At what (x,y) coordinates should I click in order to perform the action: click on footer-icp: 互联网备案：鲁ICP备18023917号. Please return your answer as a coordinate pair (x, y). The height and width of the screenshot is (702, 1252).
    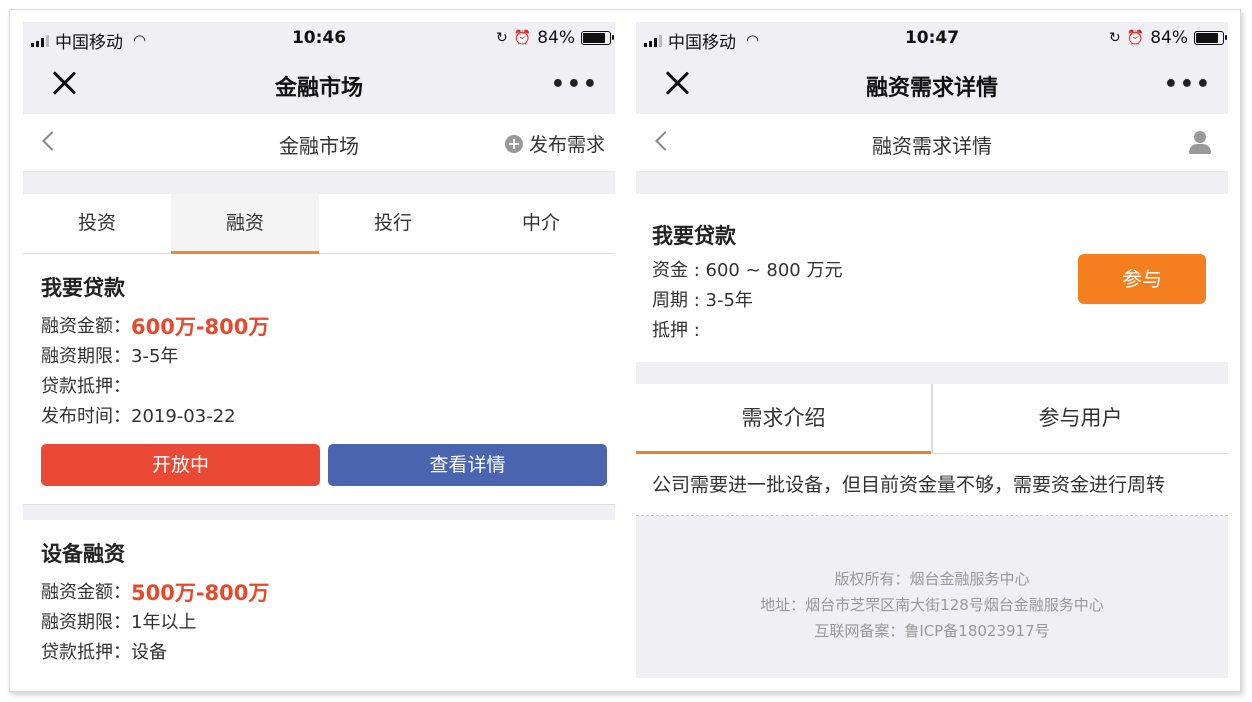
    Looking at the image, I should click on (932, 631).